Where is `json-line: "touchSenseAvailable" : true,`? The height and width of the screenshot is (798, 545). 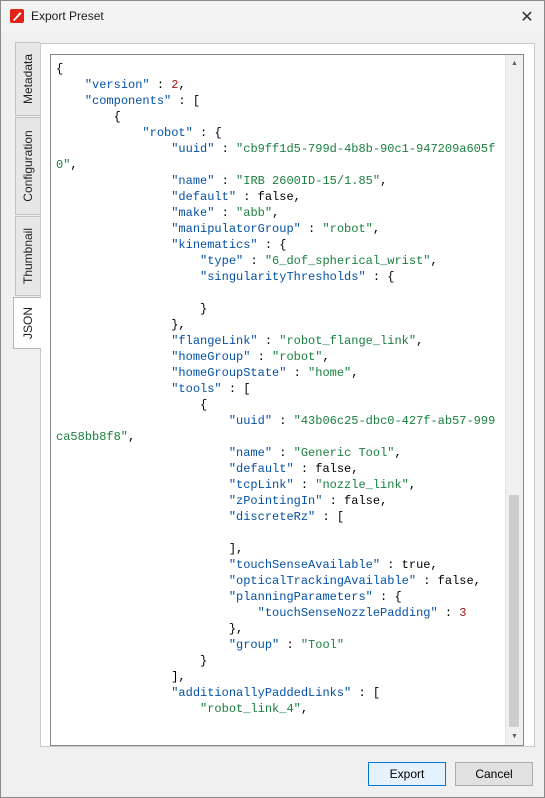
json-line: "touchSenseAvailable" : true, is located at coordinates (333, 565).